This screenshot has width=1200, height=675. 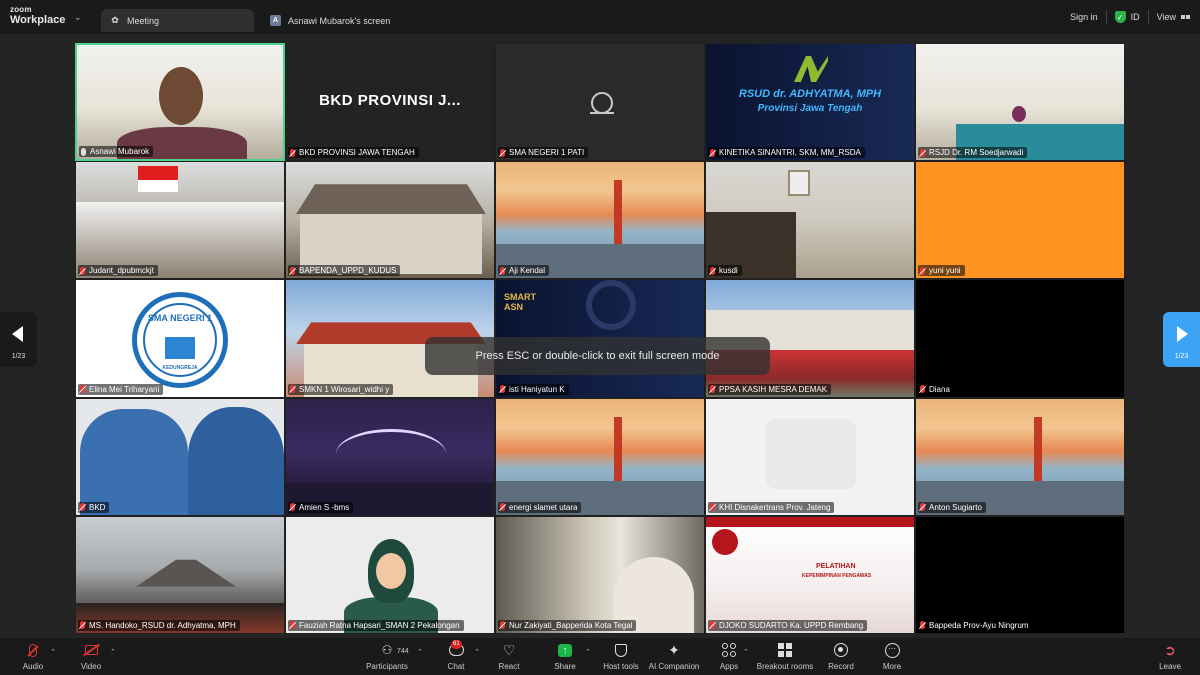 I want to click on school-logo-icon: SMA NEGERI 1 KEDUNGREJA, so click(x=180, y=340).